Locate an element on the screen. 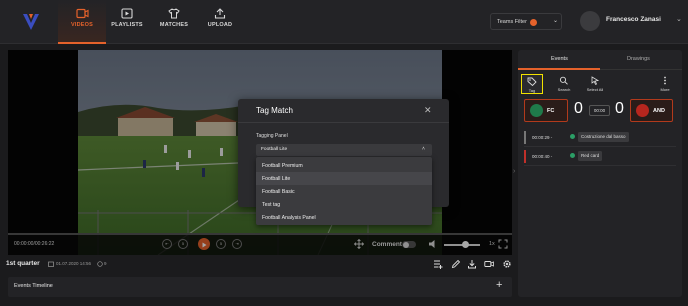  nav-item-label: MATCHES is located at coordinates (174, 25).